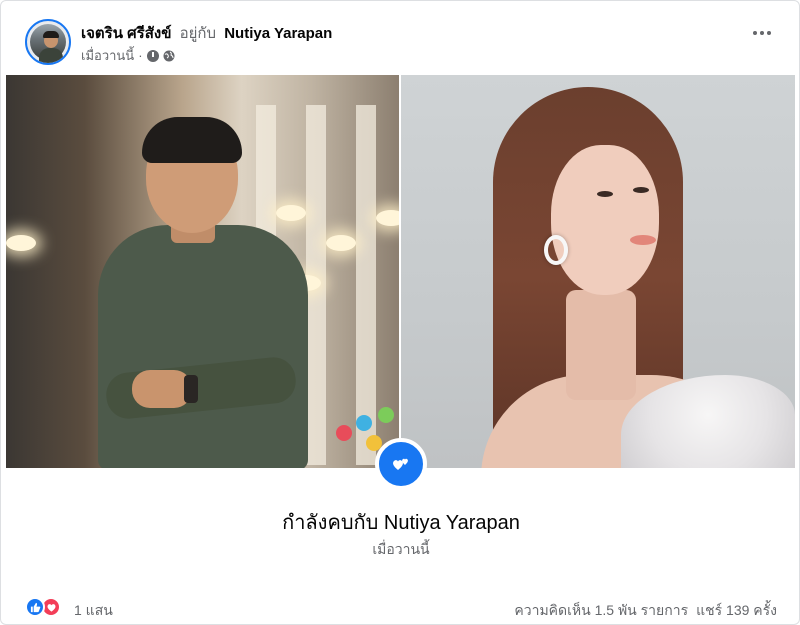 This screenshot has width=800, height=625. Describe the element at coordinates (601, 611) in the screenshot. I see `comment-count: ความคิดเห็น 1.5 พัน รายการ` at that location.